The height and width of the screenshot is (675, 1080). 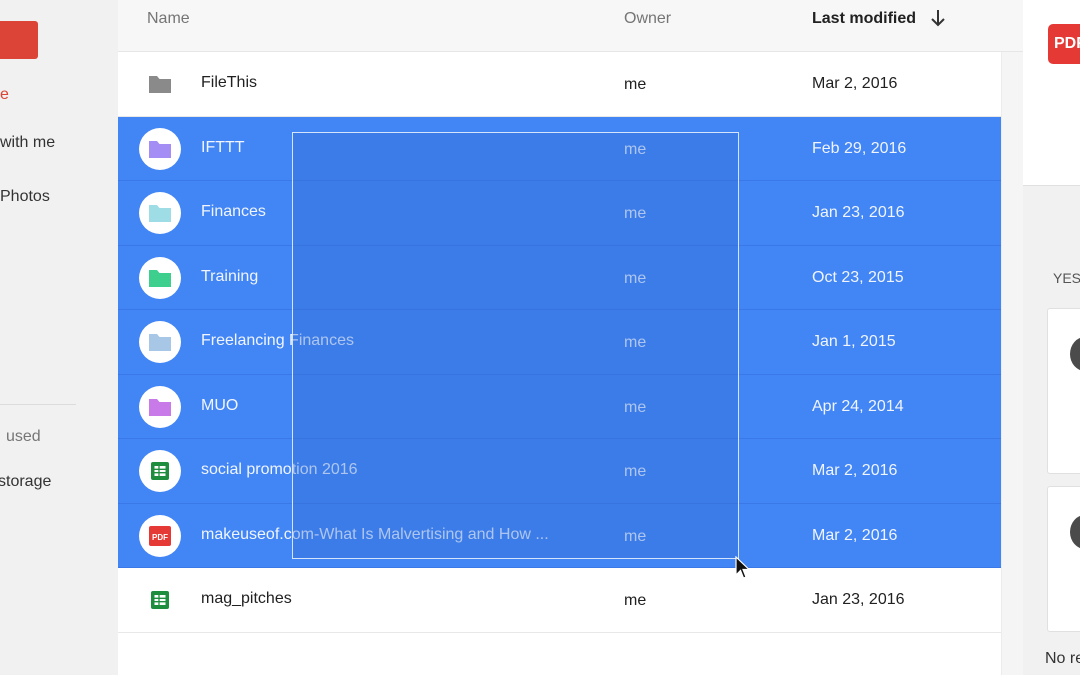 I want to click on sidebar-item-storage: storage, so click(x=25, y=482).